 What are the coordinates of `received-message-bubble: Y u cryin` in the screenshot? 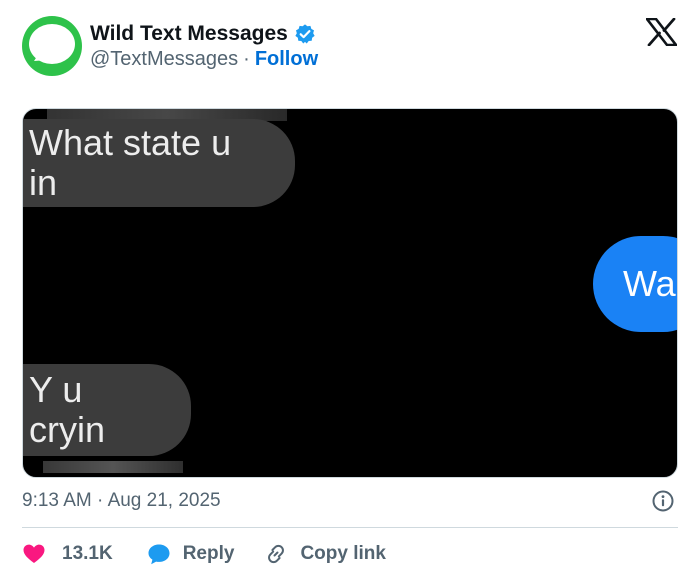 It's located at (107, 410).